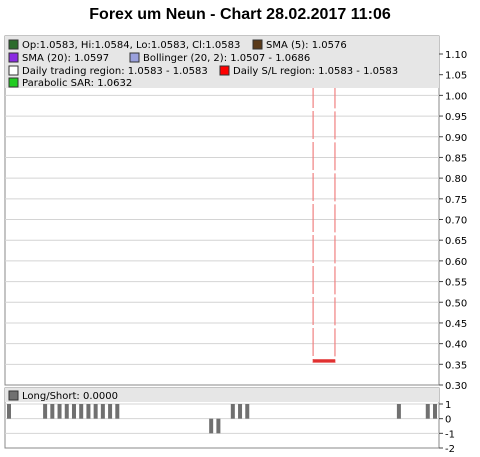  What do you see at coordinates (456, 303) in the screenshot?
I see `main-tick-label: 0.50` at bounding box center [456, 303].